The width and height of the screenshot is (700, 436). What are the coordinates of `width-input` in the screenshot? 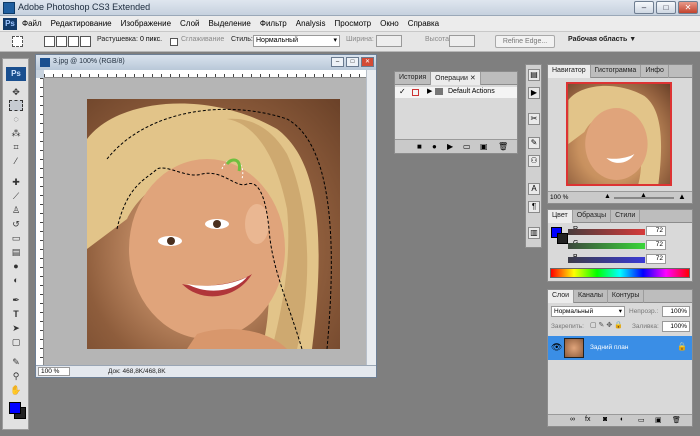 It's located at (389, 41).